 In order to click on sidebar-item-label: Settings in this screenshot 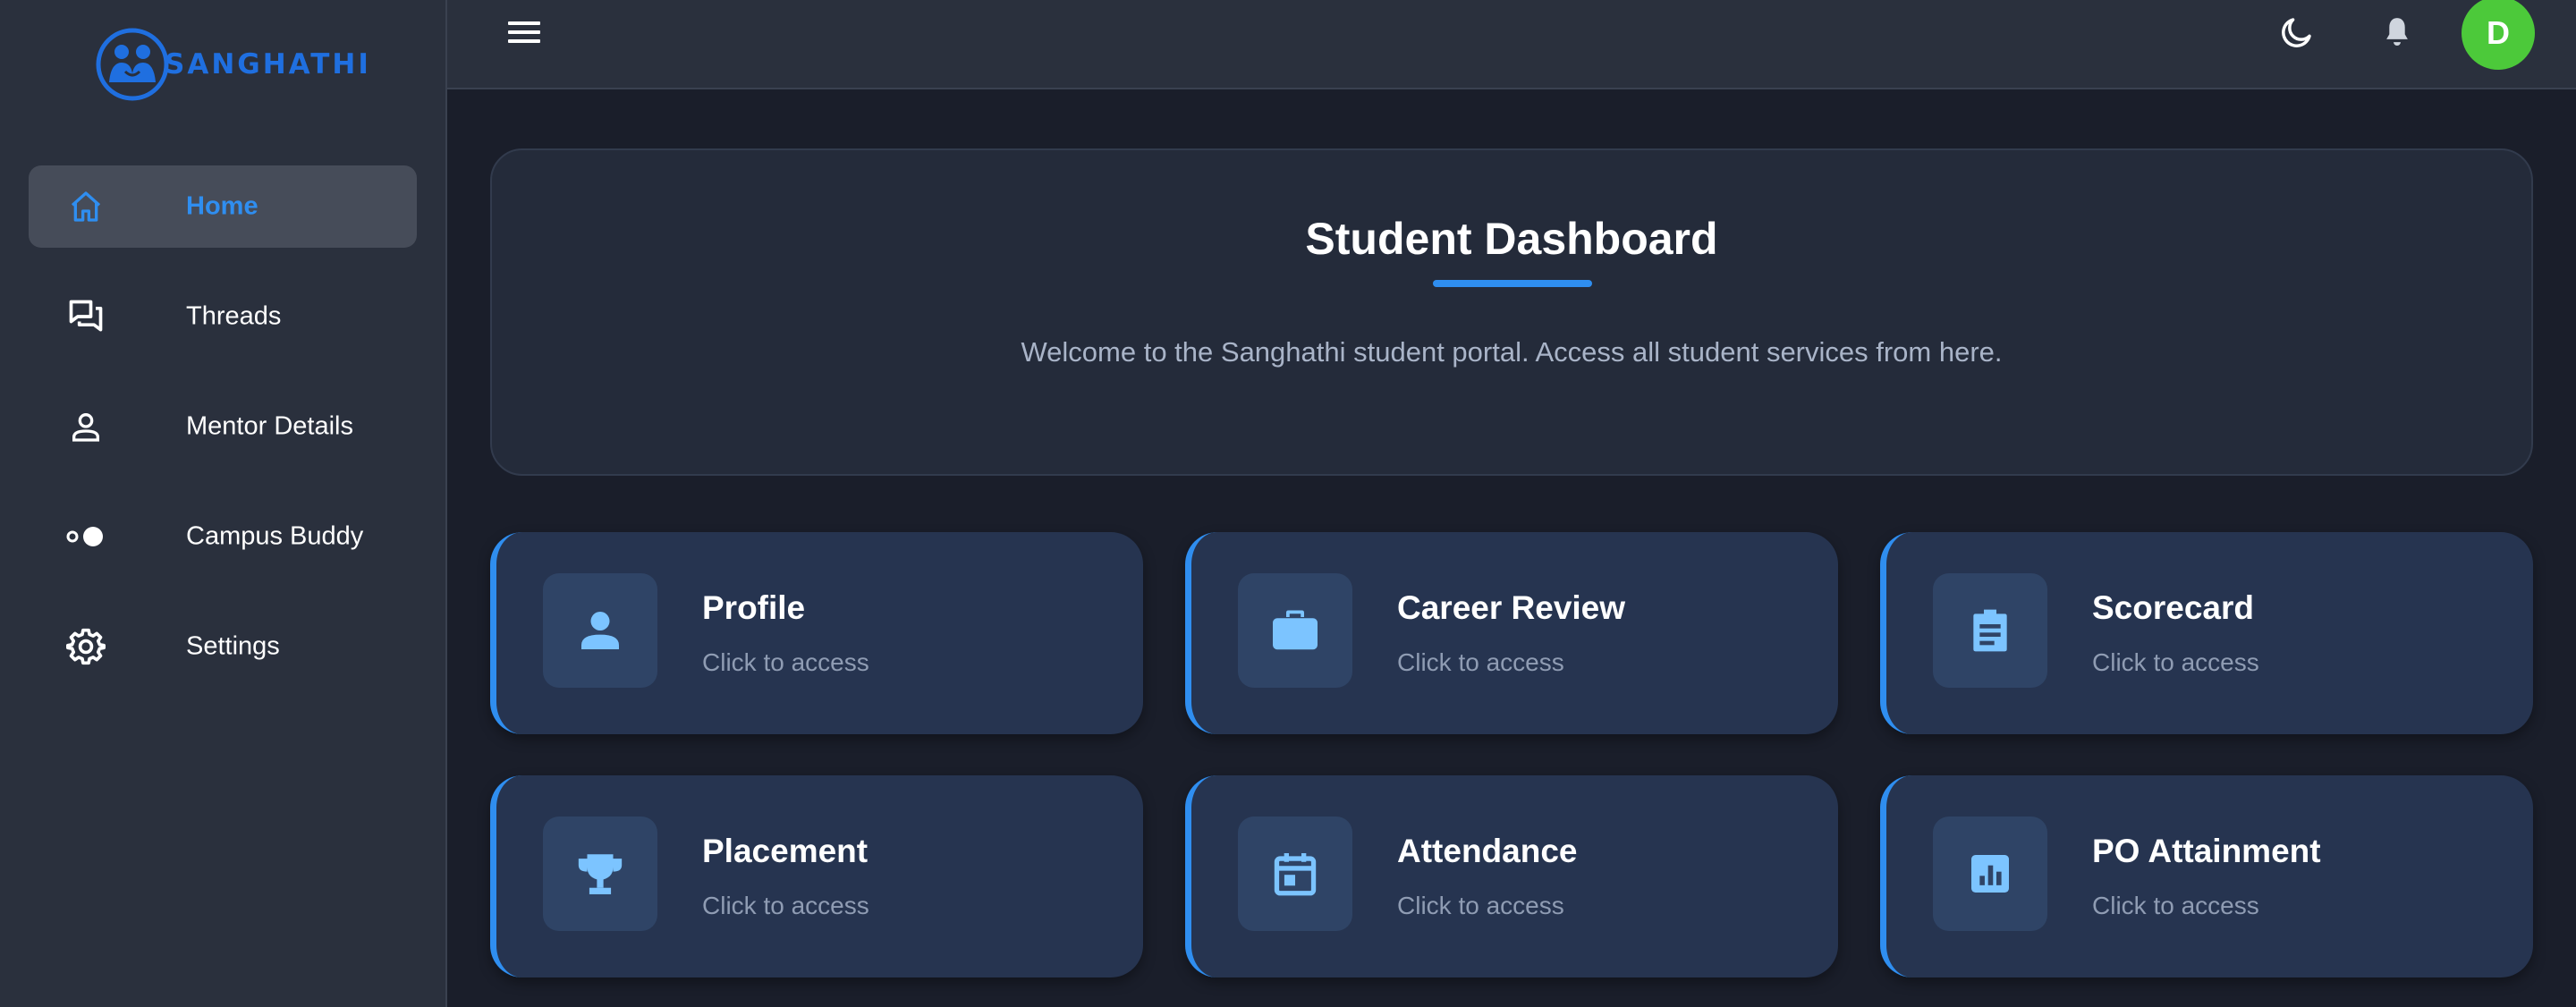, I will do `click(233, 646)`.